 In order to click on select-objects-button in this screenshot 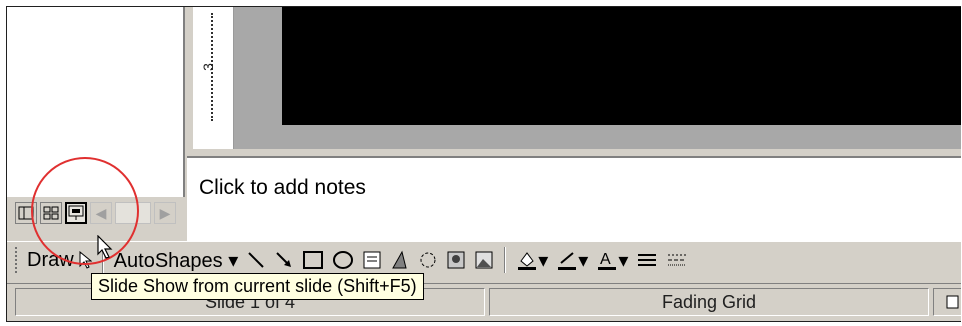, I will do `click(85, 260)`.